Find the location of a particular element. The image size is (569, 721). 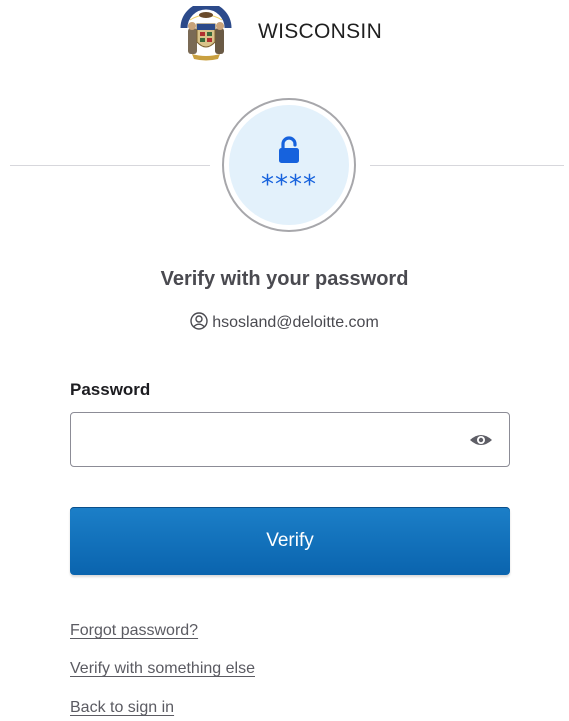

user-identifier: hsosland@deloitte.com is located at coordinates (284, 322).